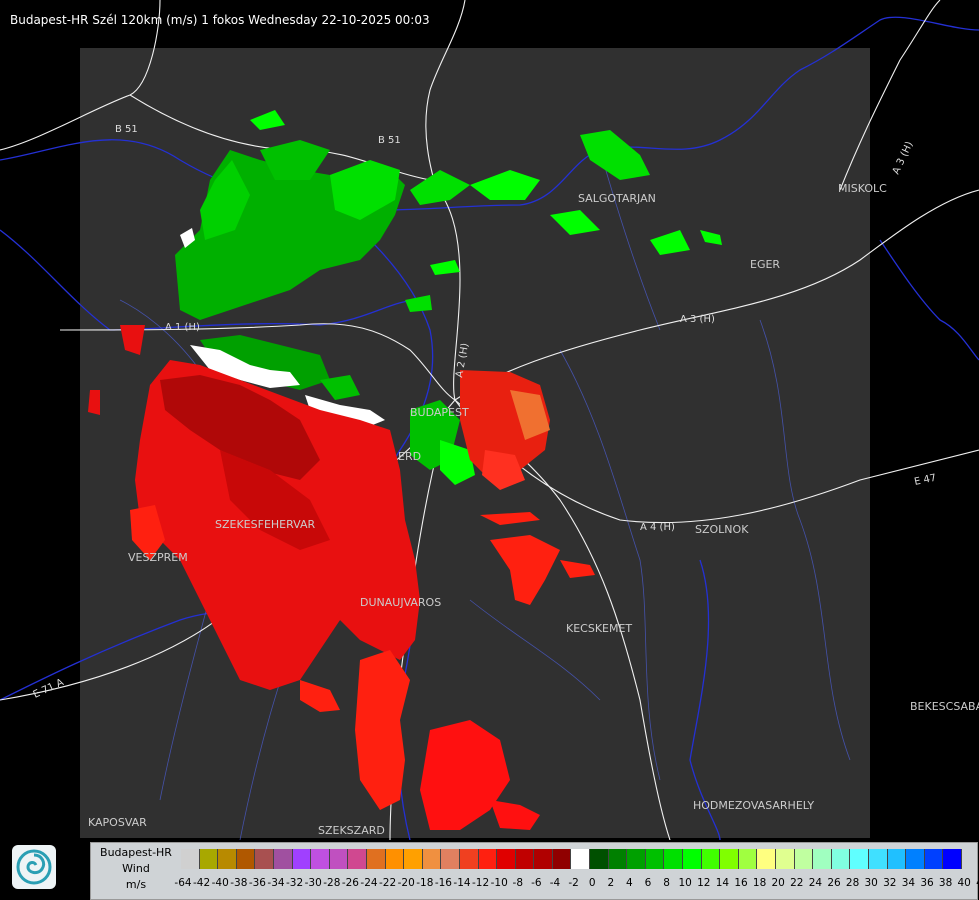 This screenshot has height=900, width=979. I want to click on legend-tick-label: 2, so click(611, 883).